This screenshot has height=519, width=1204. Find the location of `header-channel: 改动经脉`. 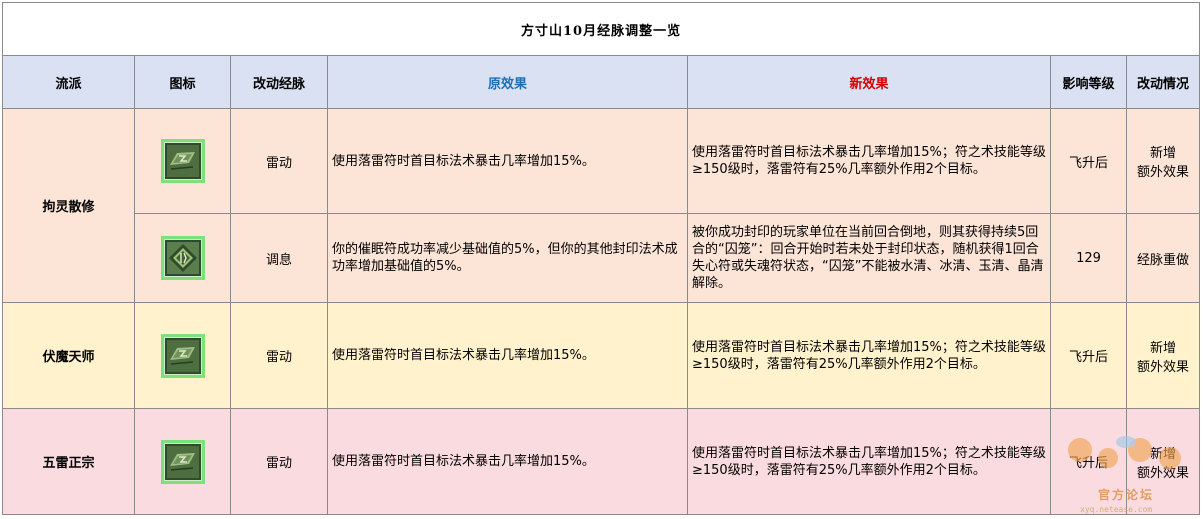

header-channel: 改动经脉 is located at coordinates (279, 82).